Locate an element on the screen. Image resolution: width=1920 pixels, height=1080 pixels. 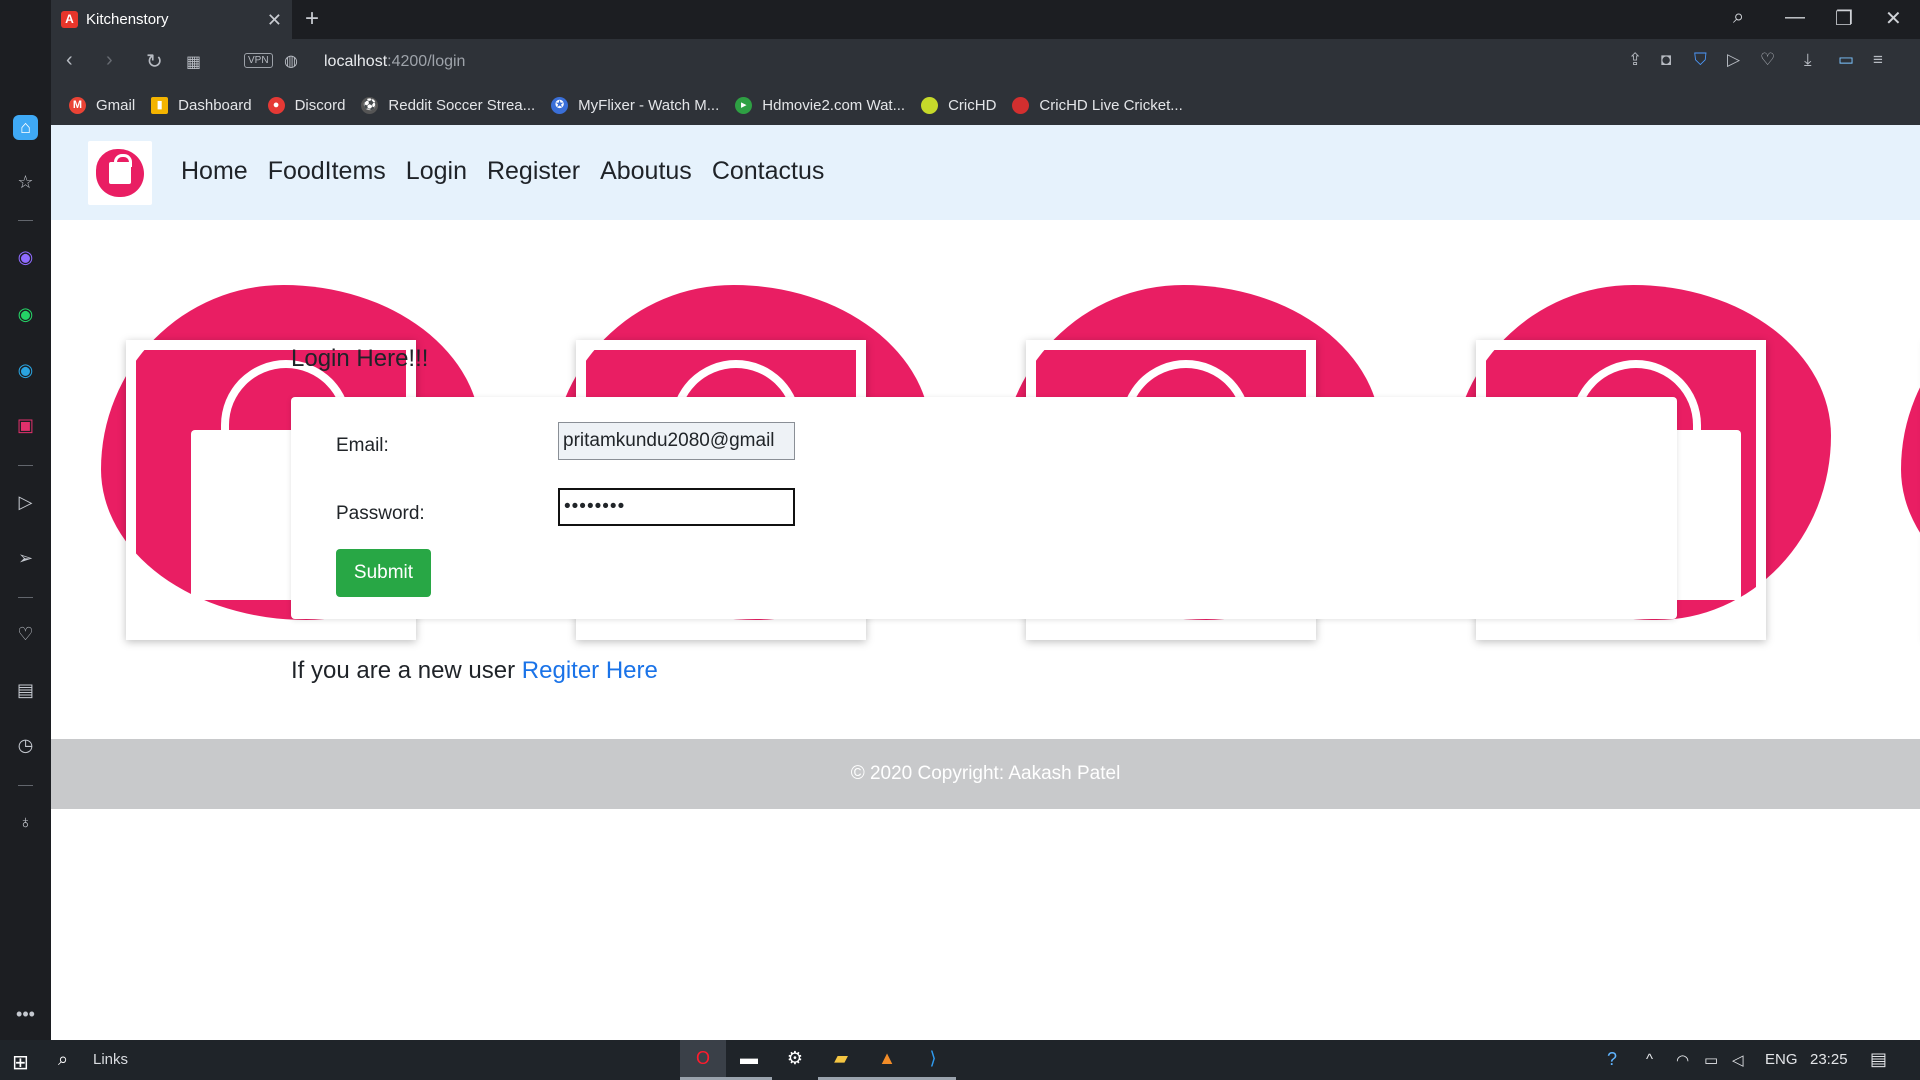
nav-register: Register is located at coordinates (533, 171).